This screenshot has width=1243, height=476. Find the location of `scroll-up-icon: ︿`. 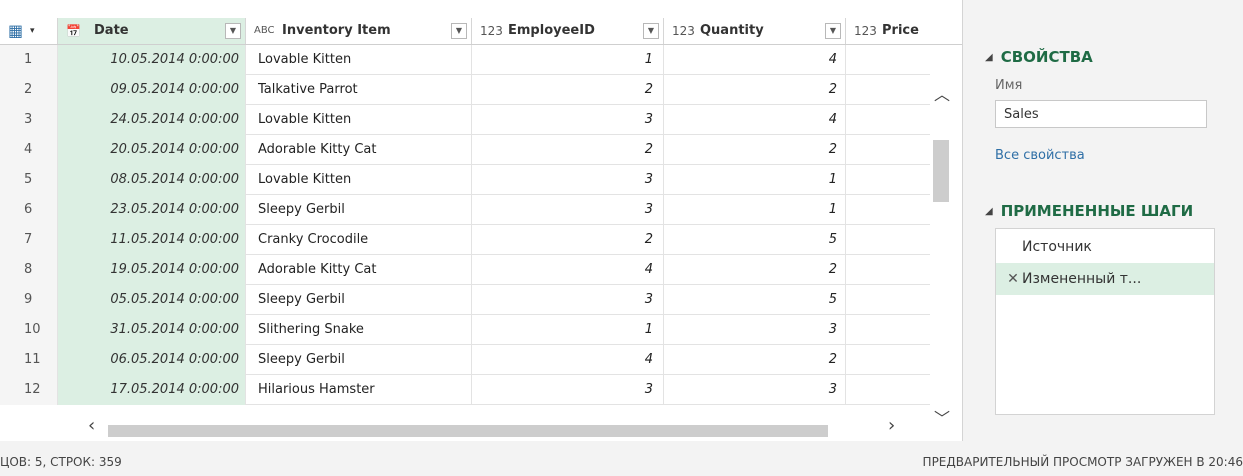

scroll-up-icon: ︿ is located at coordinates (942, 93).